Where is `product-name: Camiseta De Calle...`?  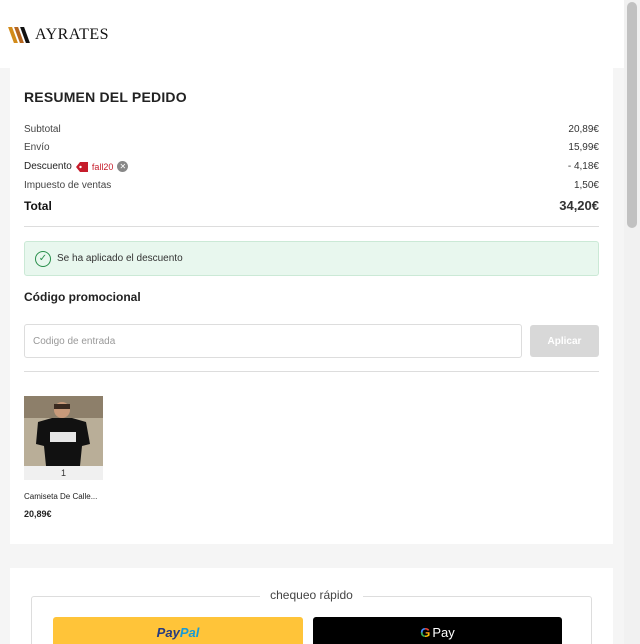
product-name: Camiseta De Calle... is located at coordinates (63, 496).